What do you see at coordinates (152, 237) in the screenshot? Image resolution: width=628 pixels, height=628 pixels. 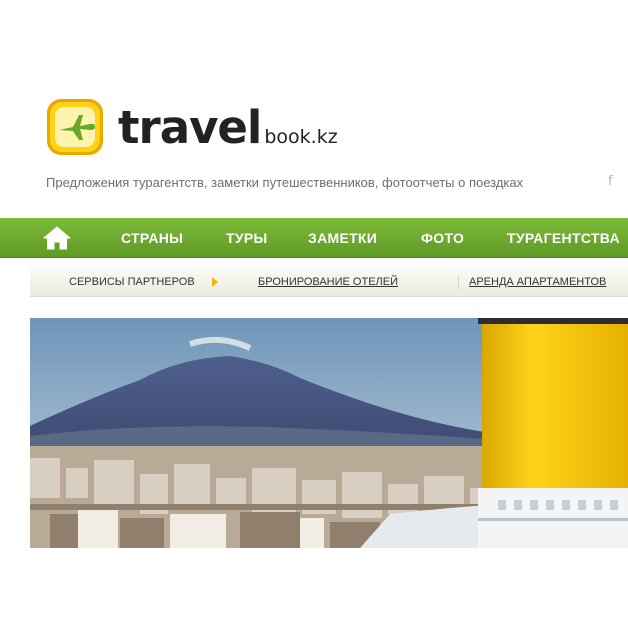 I see `nav-item-countries: СТРАНЫ` at bounding box center [152, 237].